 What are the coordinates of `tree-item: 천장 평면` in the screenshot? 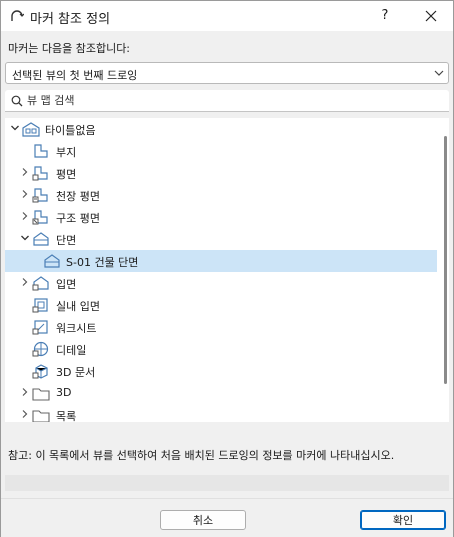 It's located at (221, 195).